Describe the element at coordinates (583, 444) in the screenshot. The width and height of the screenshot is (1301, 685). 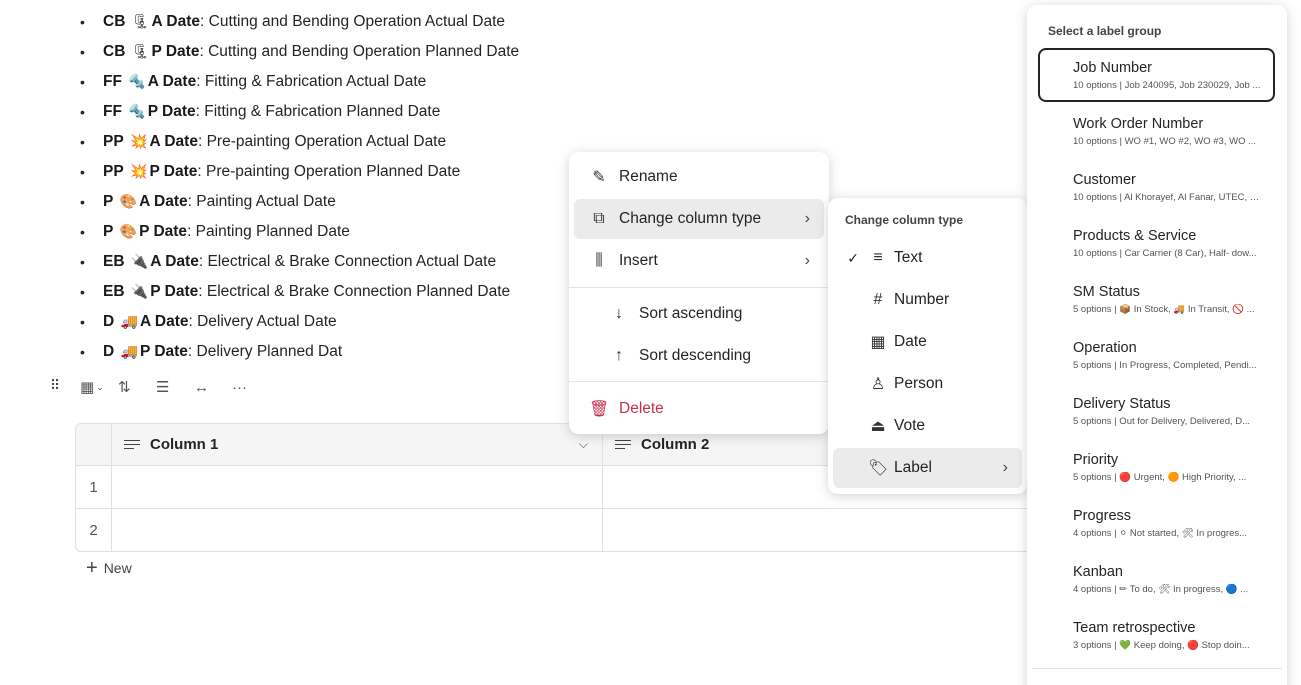
I see `chevron-down-icon: ⌵` at that location.